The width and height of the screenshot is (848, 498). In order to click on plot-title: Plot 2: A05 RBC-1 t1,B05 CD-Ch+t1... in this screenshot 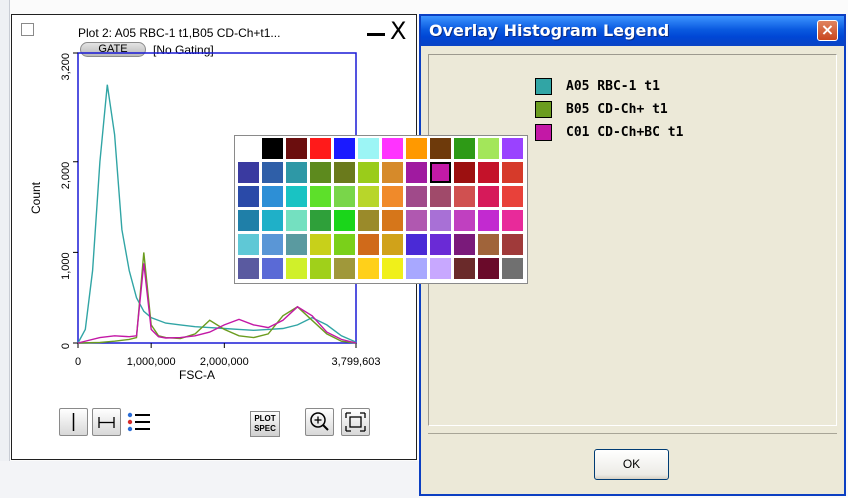, I will do `click(179, 33)`.